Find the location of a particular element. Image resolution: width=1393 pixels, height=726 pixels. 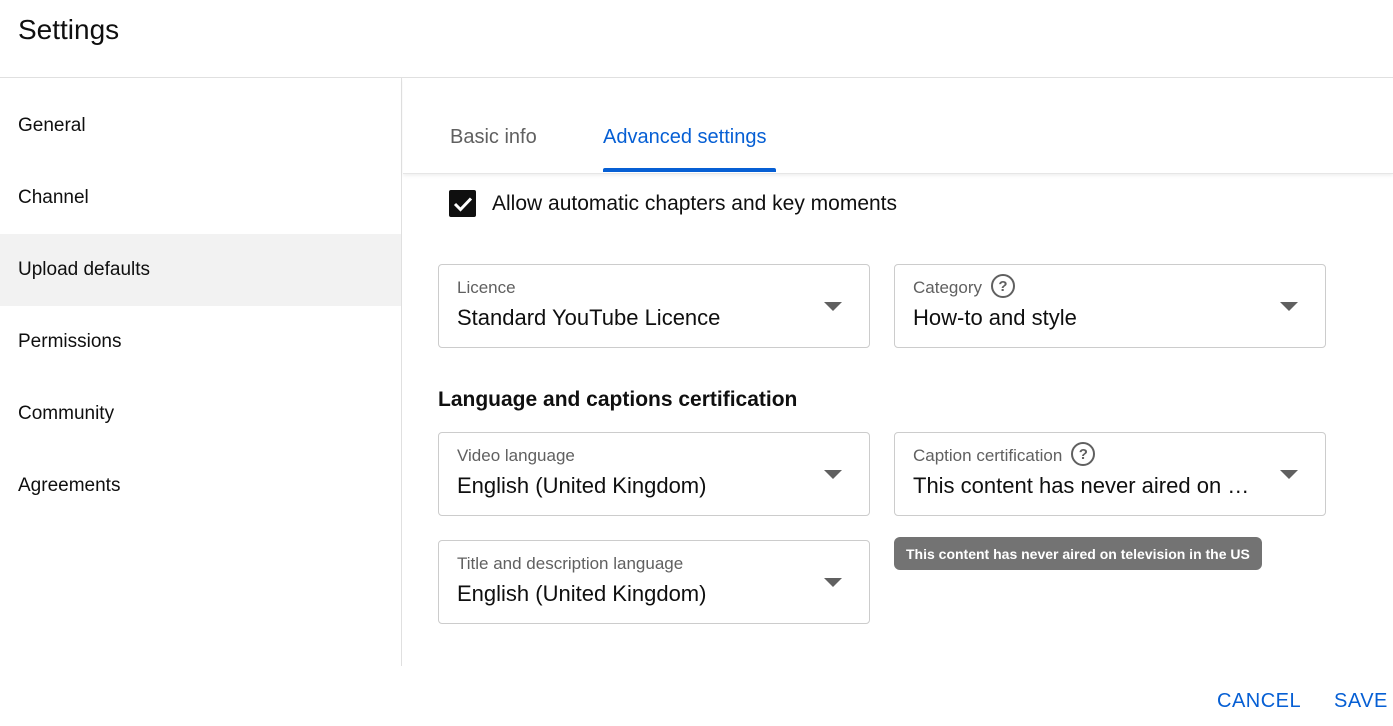

video-language-value: English (United Kingdom) is located at coordinates (582, 485).